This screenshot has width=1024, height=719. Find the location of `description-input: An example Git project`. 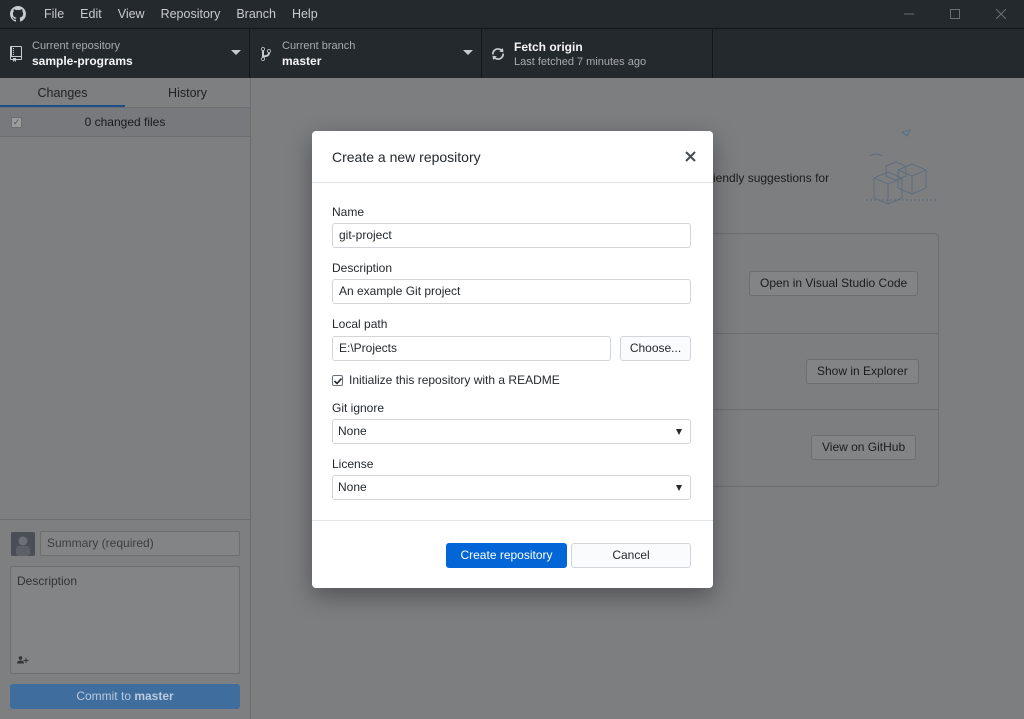

description-input: An example Git project is located at coordinates (511, 291).